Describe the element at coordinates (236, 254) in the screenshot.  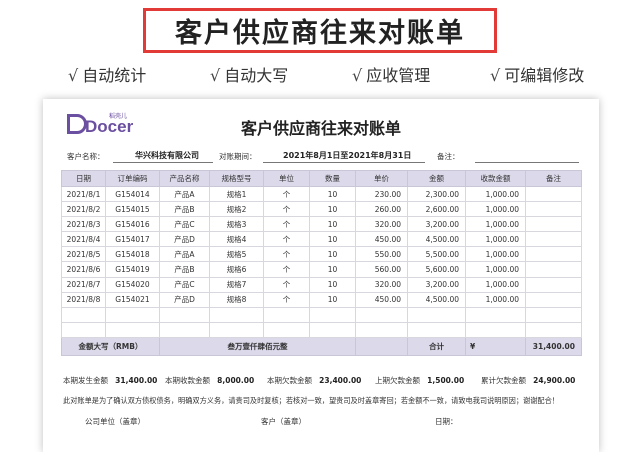
I see `table-cell: 规格5` at that location.